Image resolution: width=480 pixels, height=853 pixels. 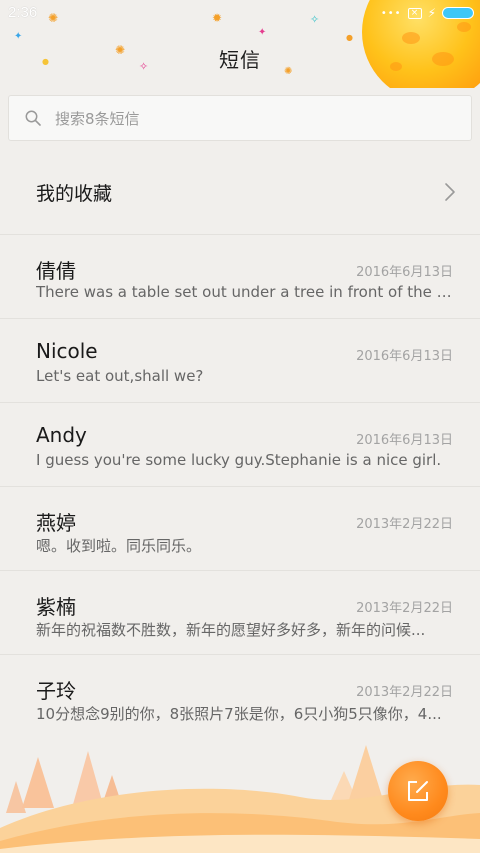 What do you see at coordinates (74, 193) in the screenshot?
I see `favorites-label: 我的收藏` at bounding box center [74, 193].